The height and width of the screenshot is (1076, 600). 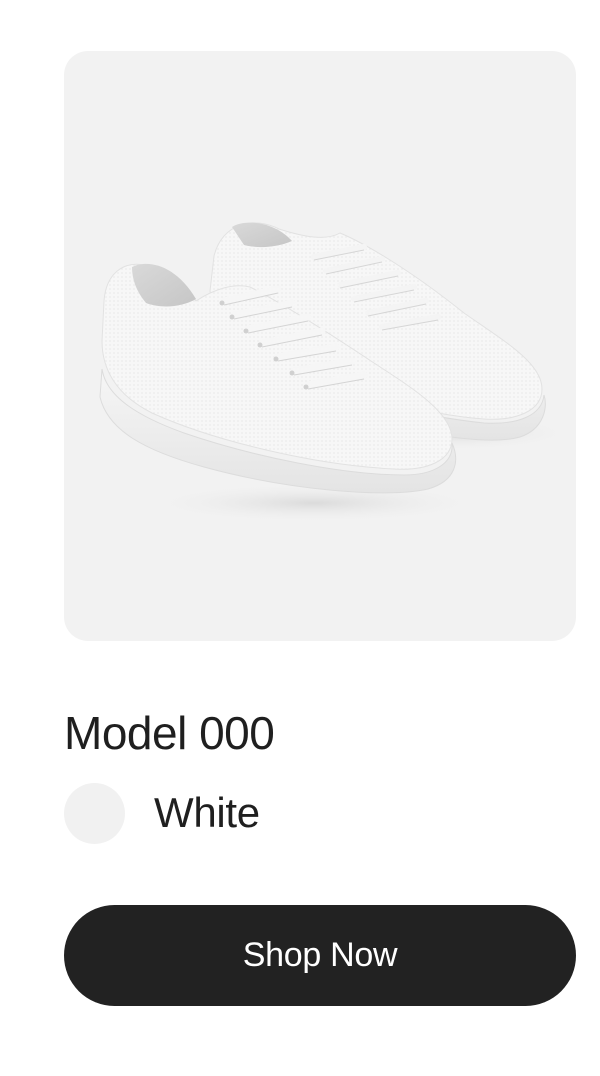 I want to click on color-name: White, so click(x=207, y=812).